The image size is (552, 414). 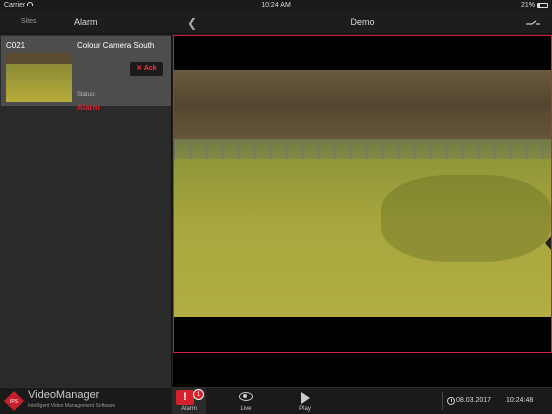 What do you see at coordinates (542, 5) in the screenshot?
I see `battery-icon` at bounding box center [542, 5].